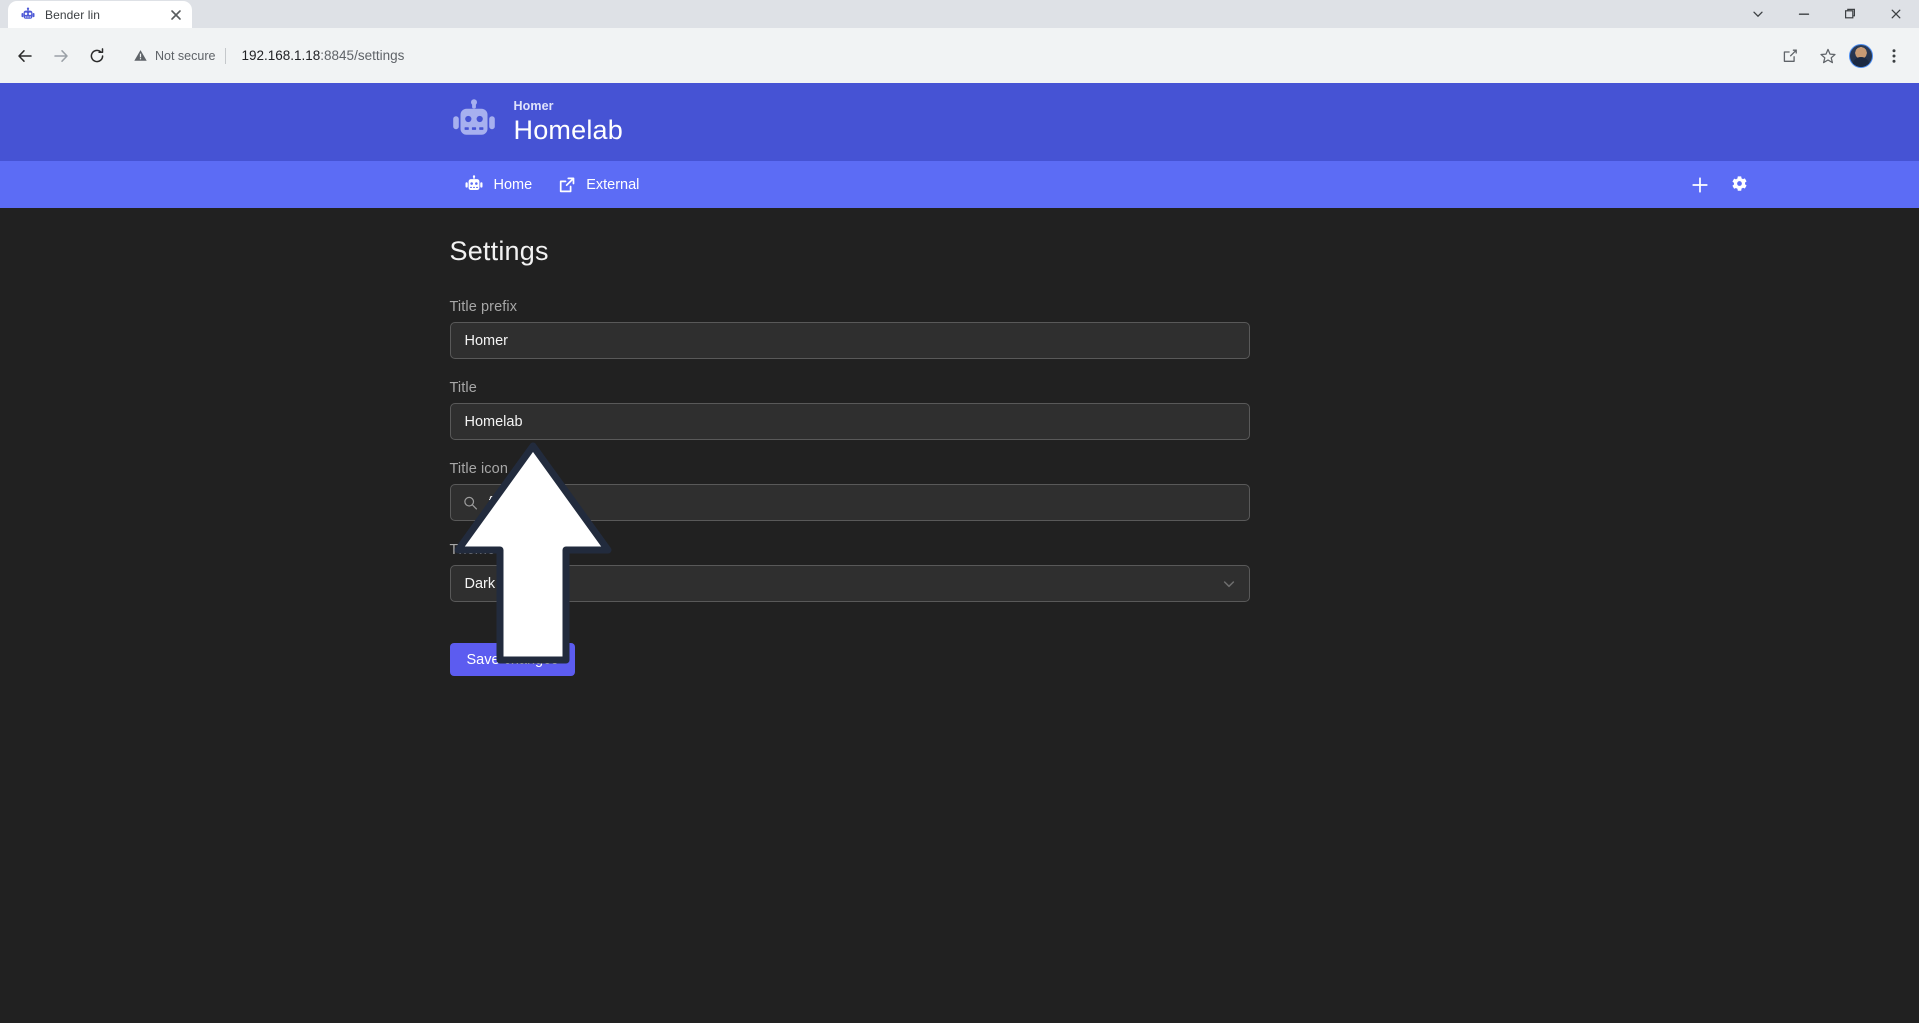 This screenshot has width=1919, height=1023. I want to click on profile-avatar, so click(1861, 55).